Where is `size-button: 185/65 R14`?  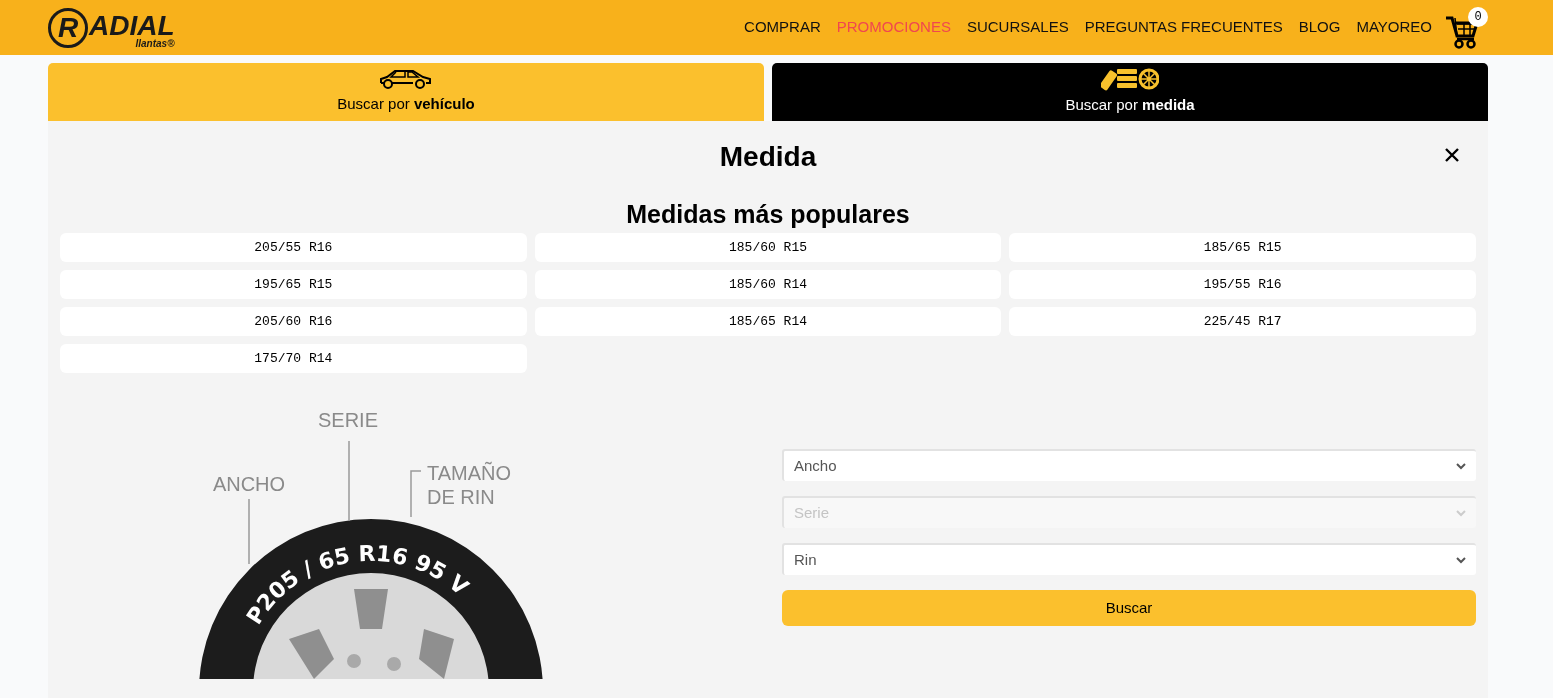 size-button: 185/65 R14 is located at coordinates (768, 321).